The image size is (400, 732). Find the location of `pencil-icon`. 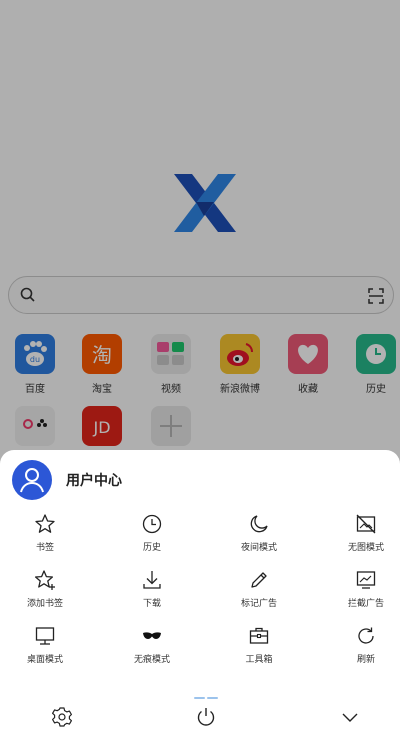

pencil-icon is located at coordinates (259, 580).